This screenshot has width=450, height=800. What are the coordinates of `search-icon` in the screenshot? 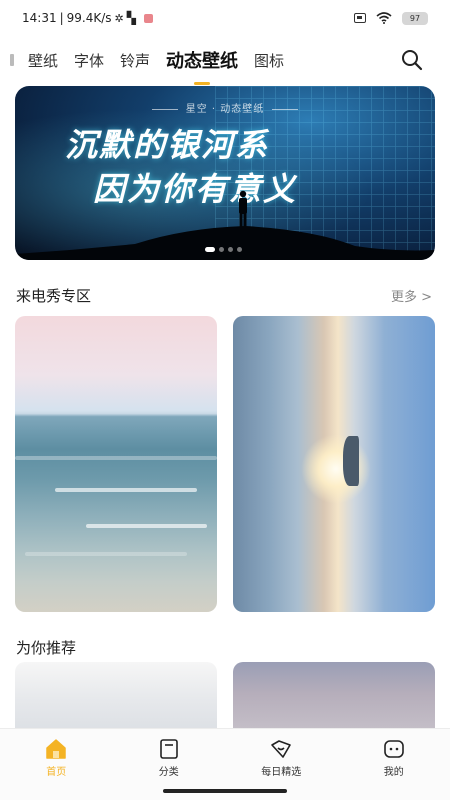 It's located at (412, 60).